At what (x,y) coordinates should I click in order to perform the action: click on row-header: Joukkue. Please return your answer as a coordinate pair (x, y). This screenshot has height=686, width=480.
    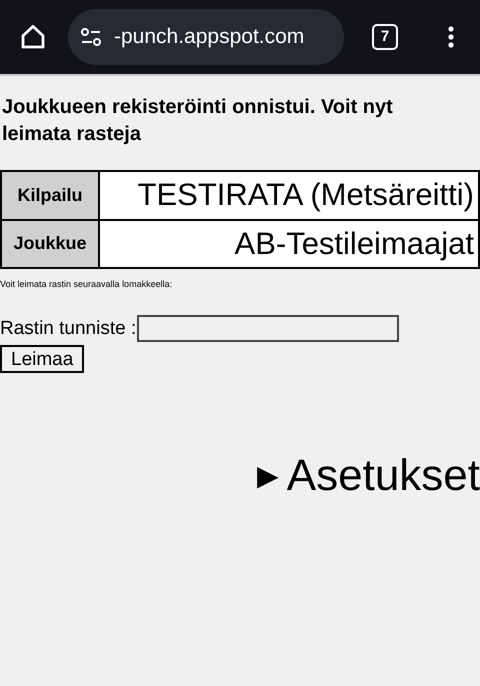
    Looking at the image, I should click on (50, 244).